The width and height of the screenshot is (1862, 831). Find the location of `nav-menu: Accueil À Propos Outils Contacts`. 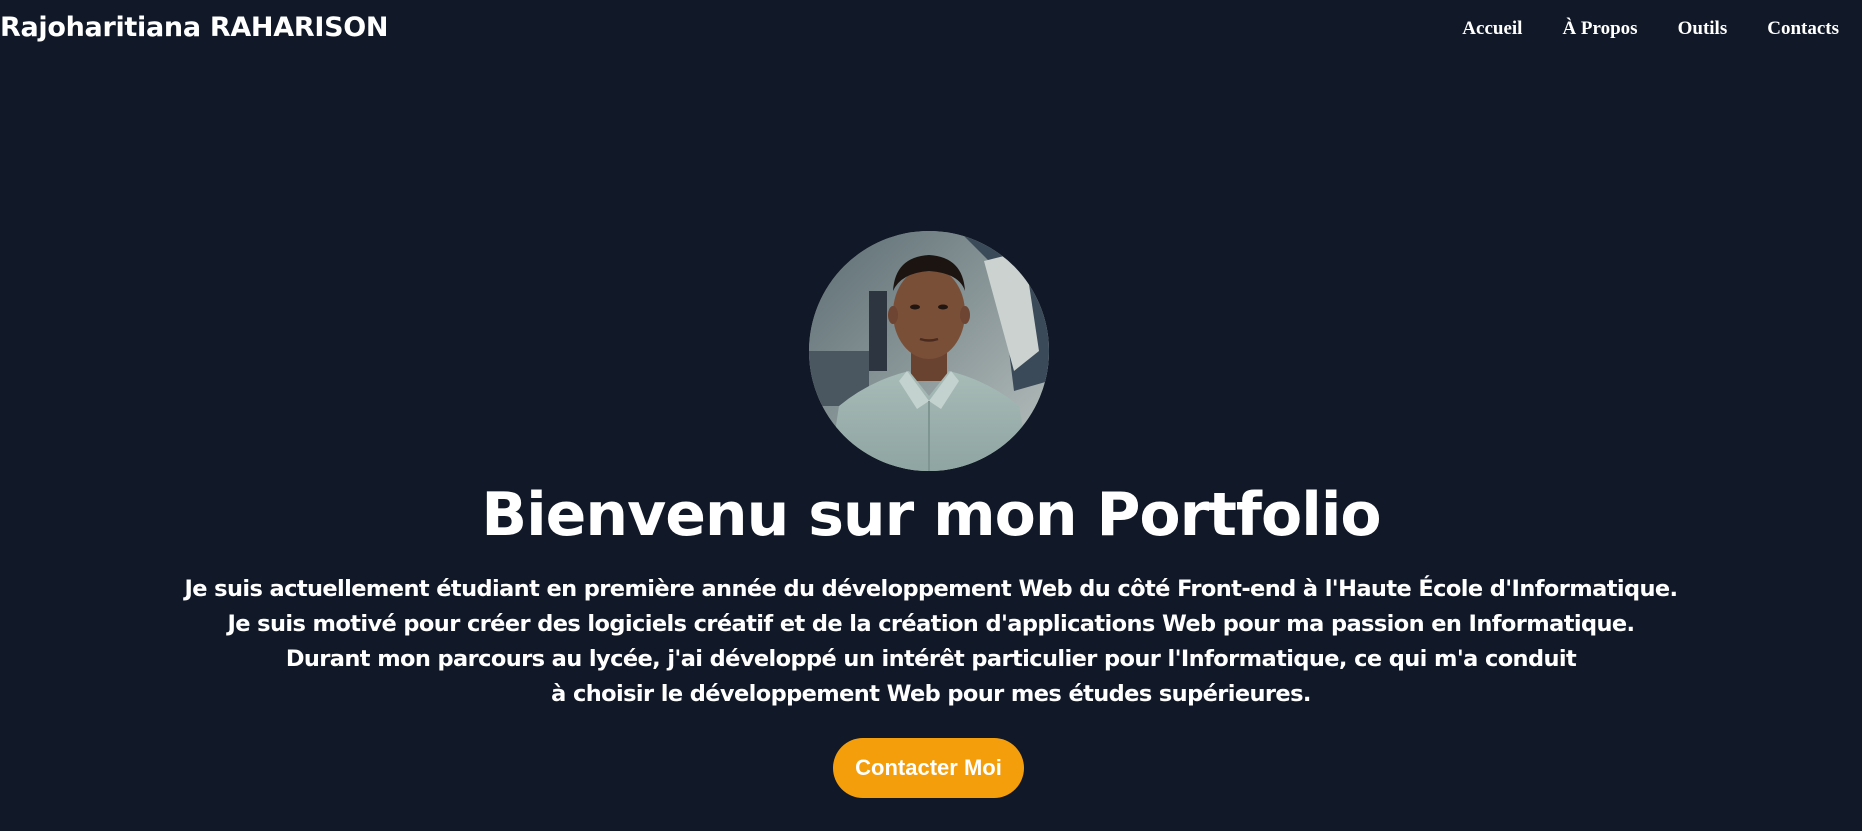

nav-menu: Accueil À Propos Outils Contacts is located at coordinates (1630, 29).